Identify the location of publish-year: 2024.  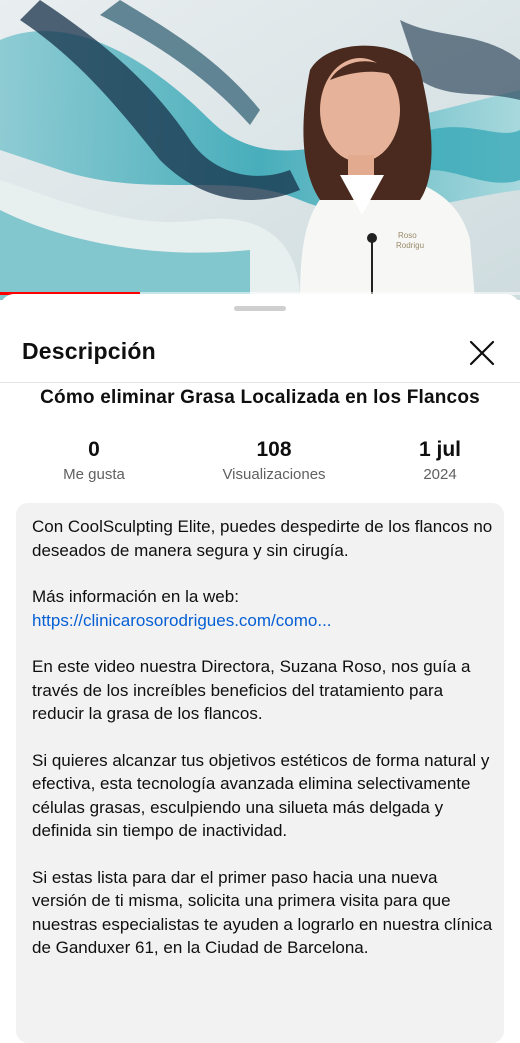
(440, 474).